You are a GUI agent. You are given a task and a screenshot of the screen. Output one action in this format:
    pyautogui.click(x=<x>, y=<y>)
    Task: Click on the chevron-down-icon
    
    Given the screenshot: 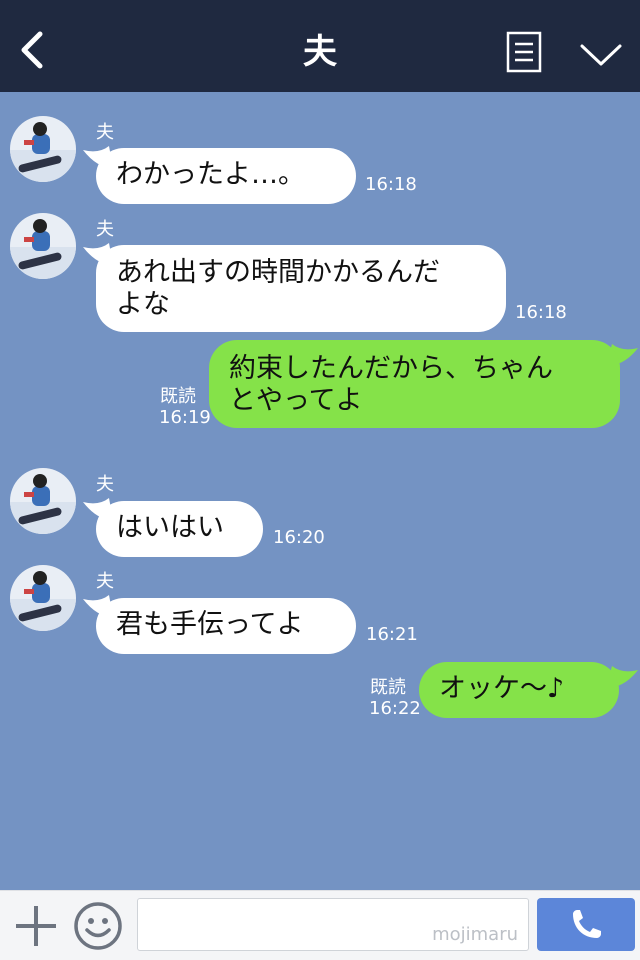 What is the action you would take?
    pyautogui.click(x=601, y=54)
    